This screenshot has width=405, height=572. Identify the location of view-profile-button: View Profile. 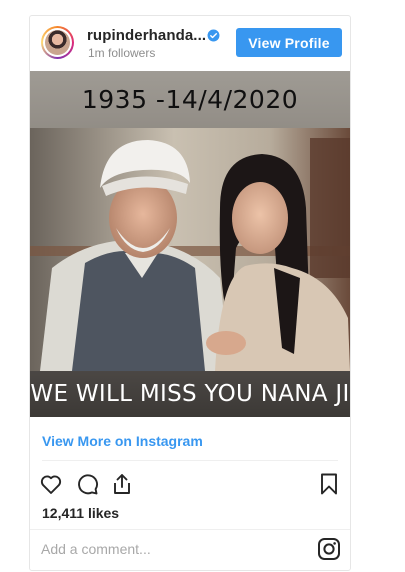
(289, 42).